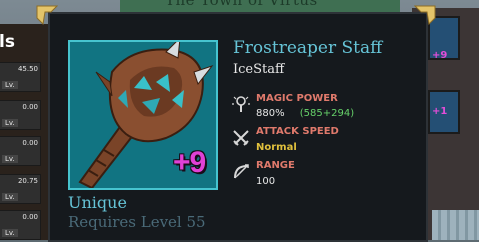 The width and height of the screenshot is (479, 242). I want to click on stat-card: 20.75 Lv., so click(20, 189).